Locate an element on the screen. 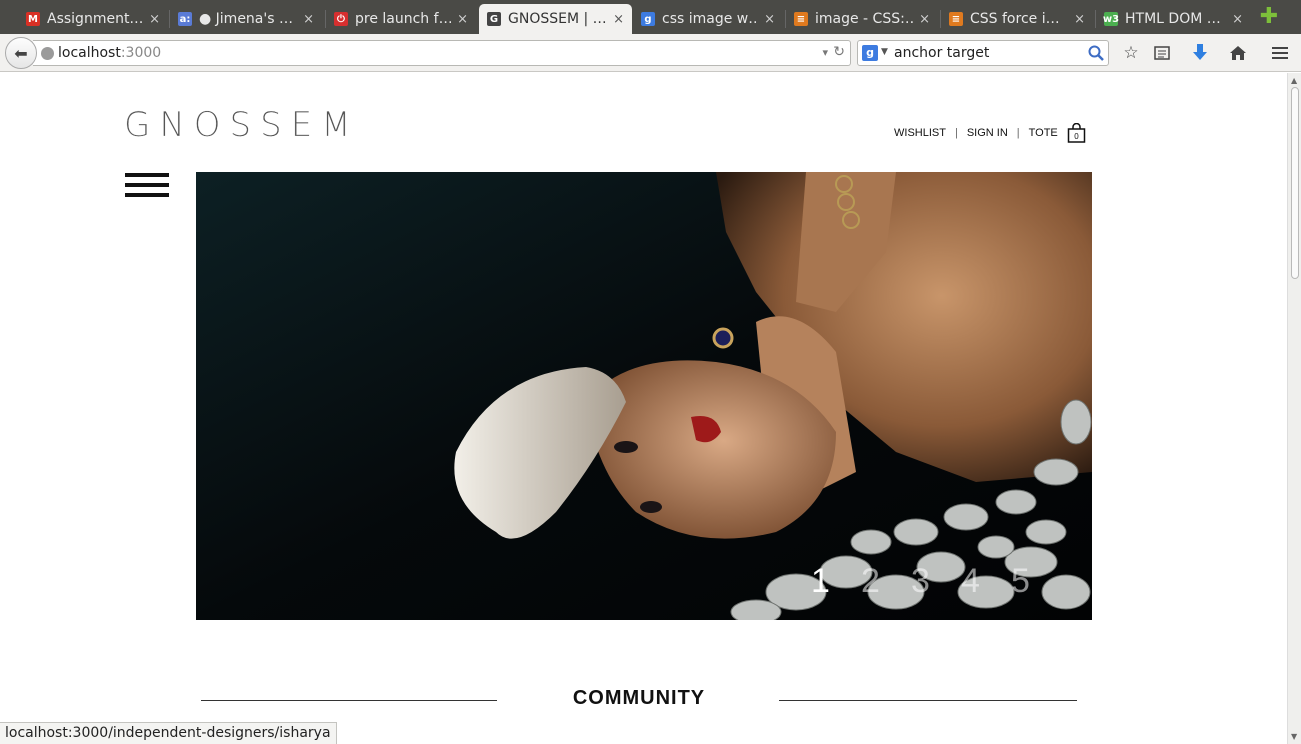 The width and height of the screenshot is (1301, 744). search-icon is located at coordinates (1096, 53).